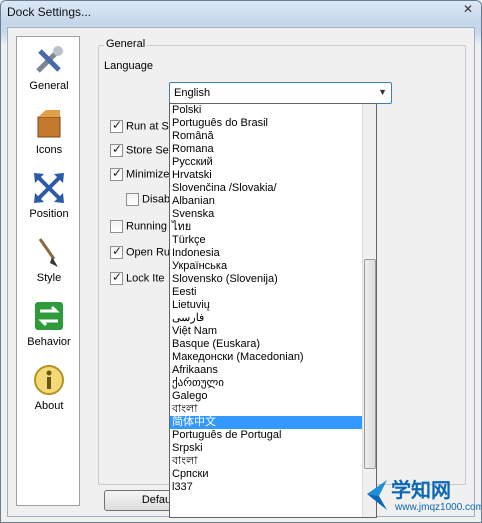 Image resolution: width=482 pixels, height=523 pixels. Describe the element at coordinates (267, 162) in the screenshot. I see `dropdown-option: Русский` at that location.